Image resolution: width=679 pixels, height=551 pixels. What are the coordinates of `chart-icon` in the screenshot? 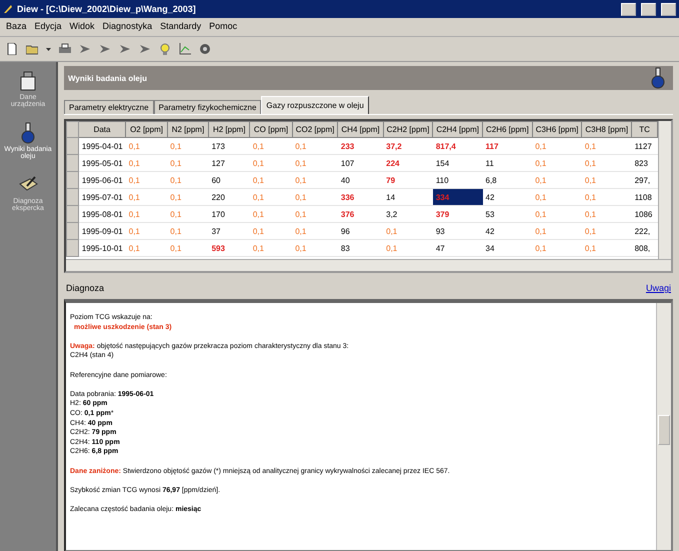 It's located at (185, 49).